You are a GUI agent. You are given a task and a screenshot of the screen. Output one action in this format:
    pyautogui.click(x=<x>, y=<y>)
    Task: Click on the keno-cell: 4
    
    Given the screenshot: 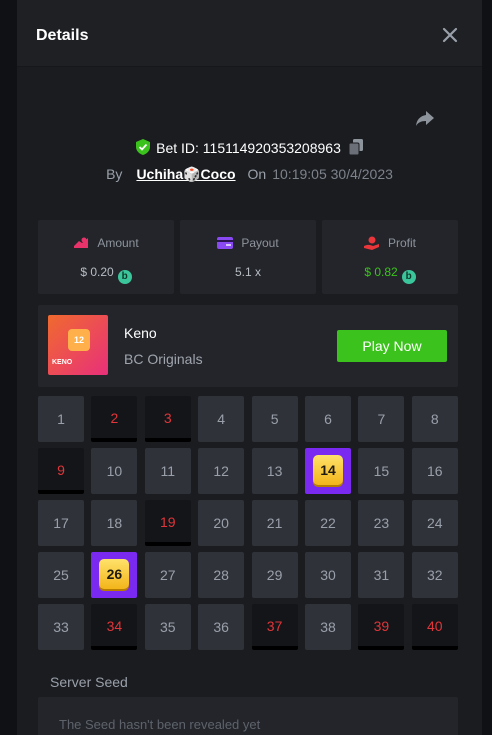 What is the action you would take?
    pyautogui.click(x=221, y=419)
    